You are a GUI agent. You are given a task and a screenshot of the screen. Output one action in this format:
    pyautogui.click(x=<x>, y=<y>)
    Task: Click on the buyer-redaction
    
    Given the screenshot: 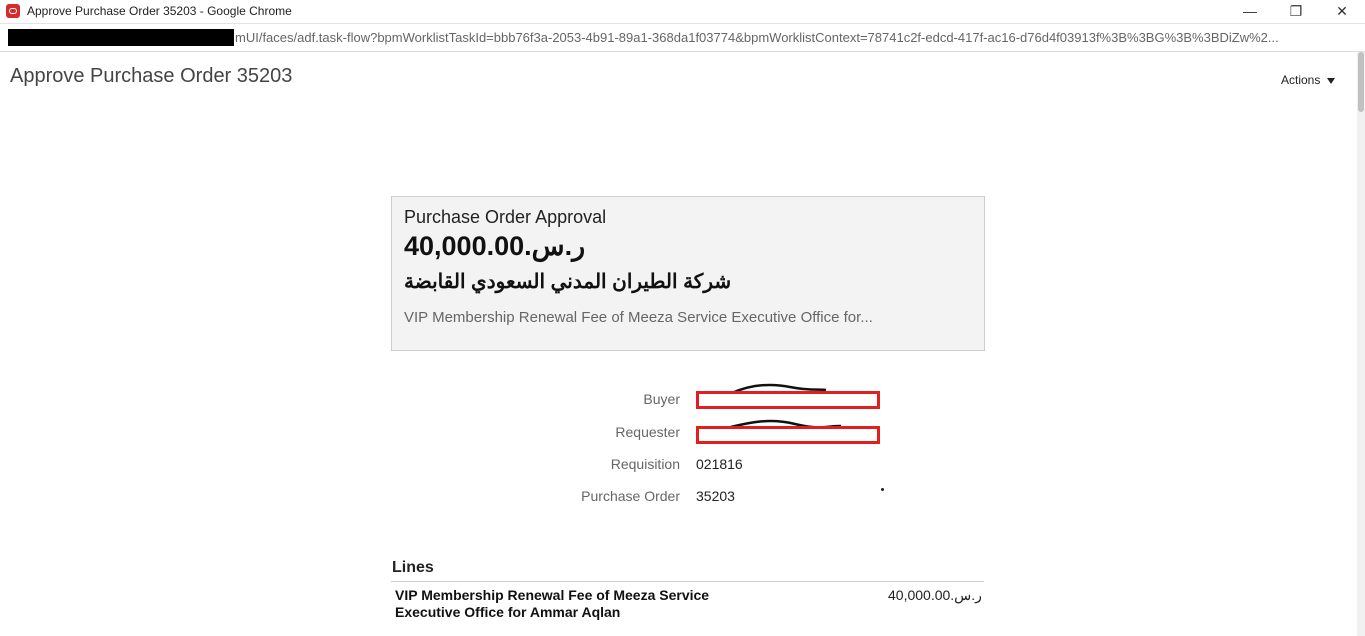 What is the action you would take?
    pyautogui.click(x=788, y=400)
    